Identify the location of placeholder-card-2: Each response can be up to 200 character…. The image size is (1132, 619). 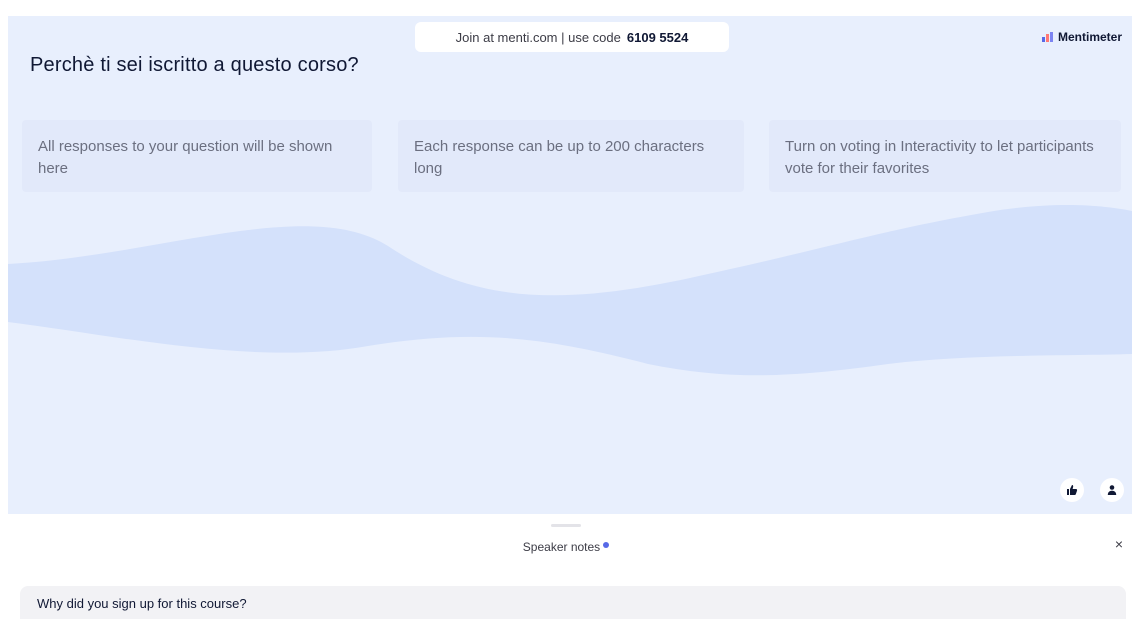
(571, 156).